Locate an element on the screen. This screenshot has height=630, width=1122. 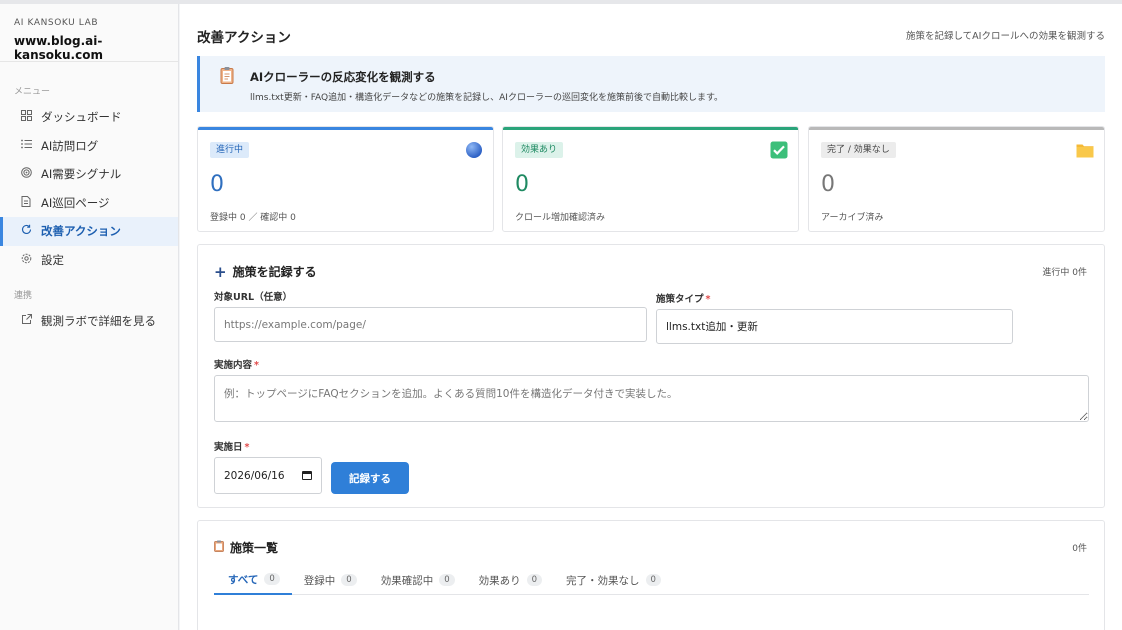
stat-card-archived: 完了 / 効果なし 0 アーカイブ済み is located at coordinates (956, 179).